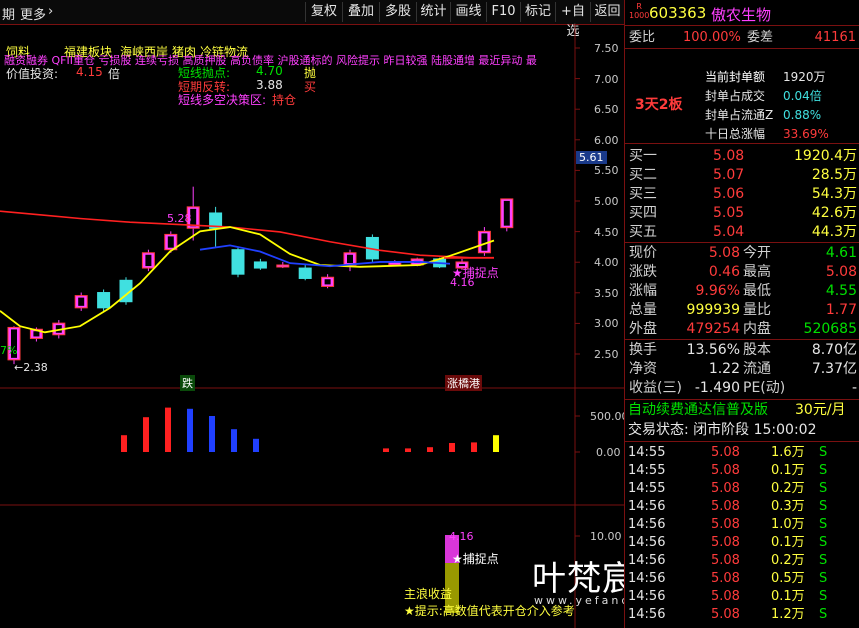 The height and width of the screenshot is (628, 859). What do you see at coordinates (834, 213) in the screenshot?
I see `bid-volume: 42.6万` at bounding box center [834, 213].